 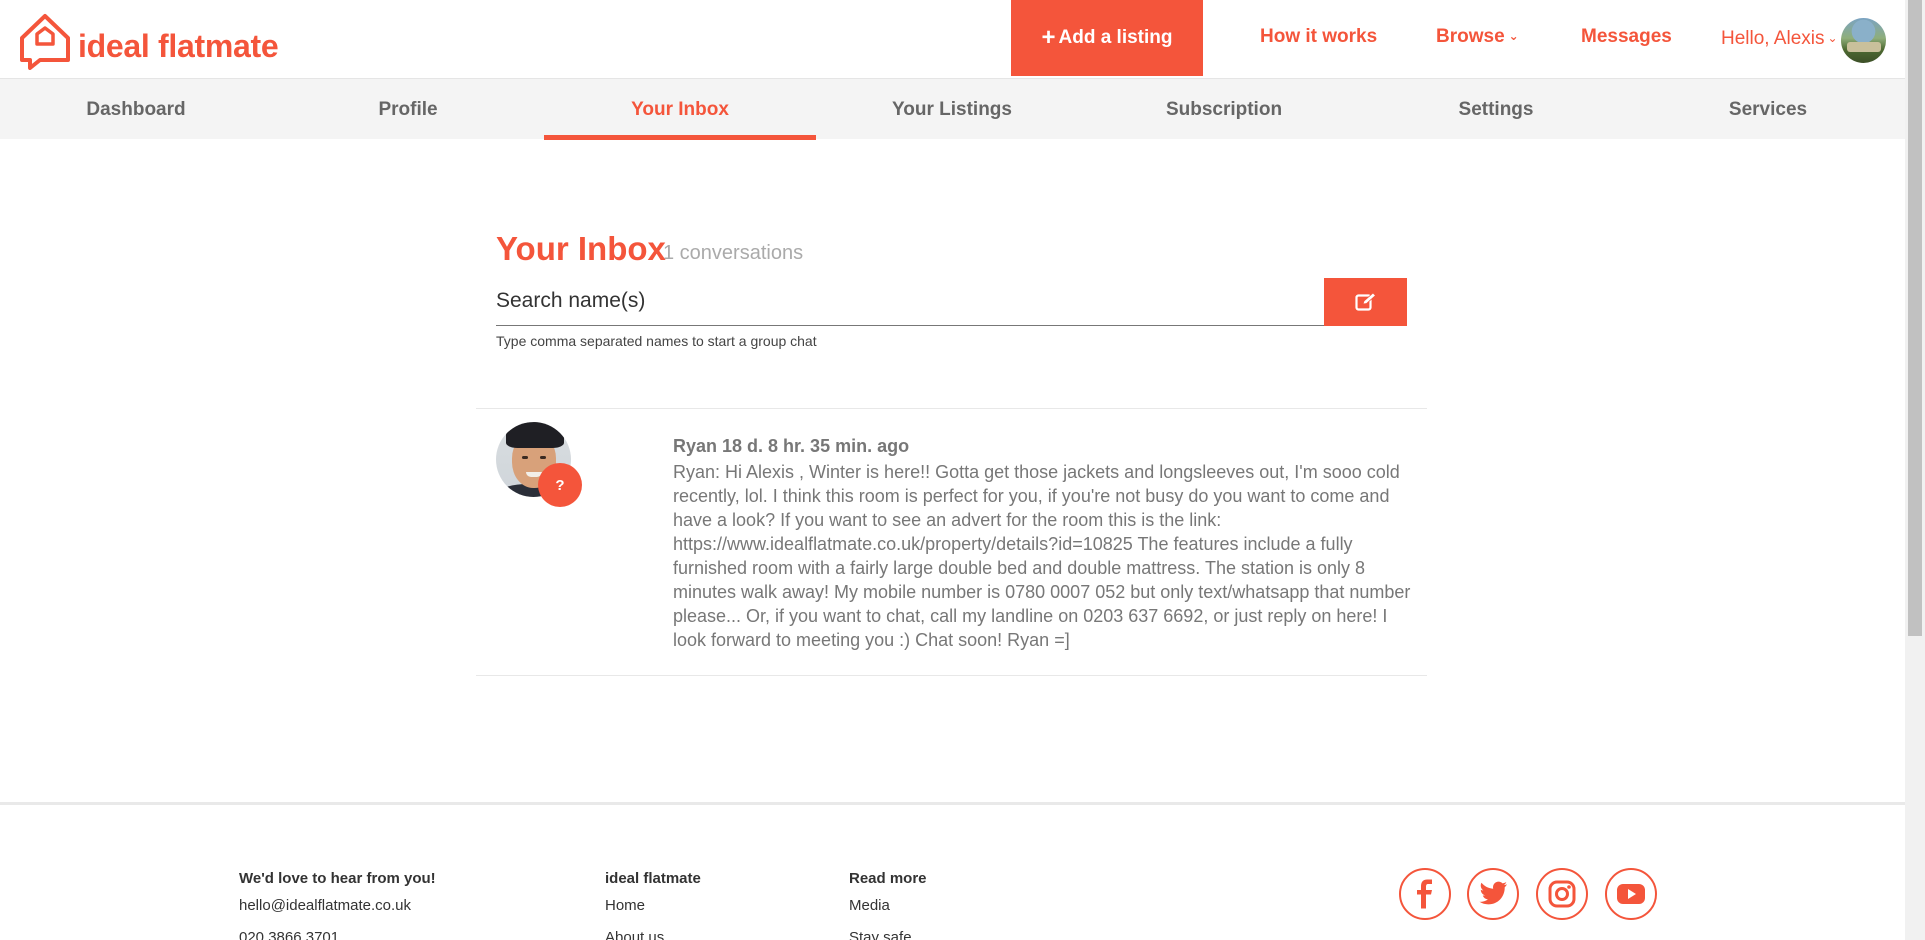 What do you see at coordinates (733, 253) in the screenshot?
I see `conversation-count: 1 conversations` at bounding box center [733, 253].